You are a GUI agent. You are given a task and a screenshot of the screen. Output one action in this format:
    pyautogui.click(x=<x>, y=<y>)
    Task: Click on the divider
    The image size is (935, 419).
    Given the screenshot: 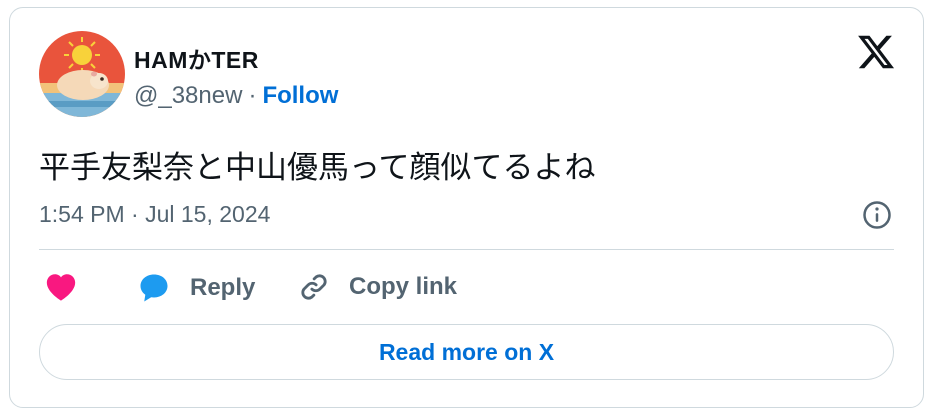 What is the action you would take?
    pyautogui.click(x=466, y=249)
    